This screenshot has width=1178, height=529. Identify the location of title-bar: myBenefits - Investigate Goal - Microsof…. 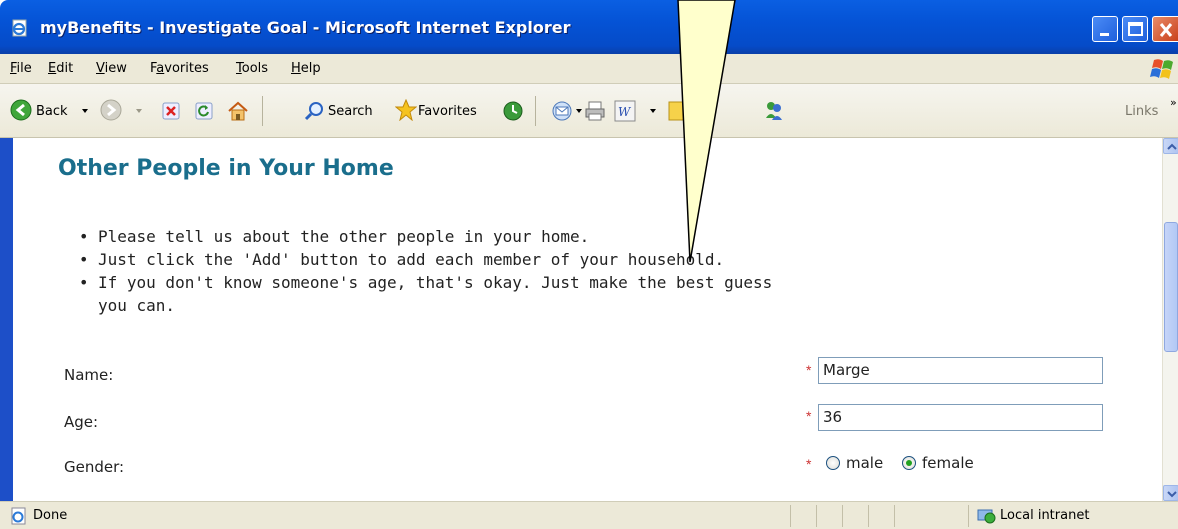
(589, 27).